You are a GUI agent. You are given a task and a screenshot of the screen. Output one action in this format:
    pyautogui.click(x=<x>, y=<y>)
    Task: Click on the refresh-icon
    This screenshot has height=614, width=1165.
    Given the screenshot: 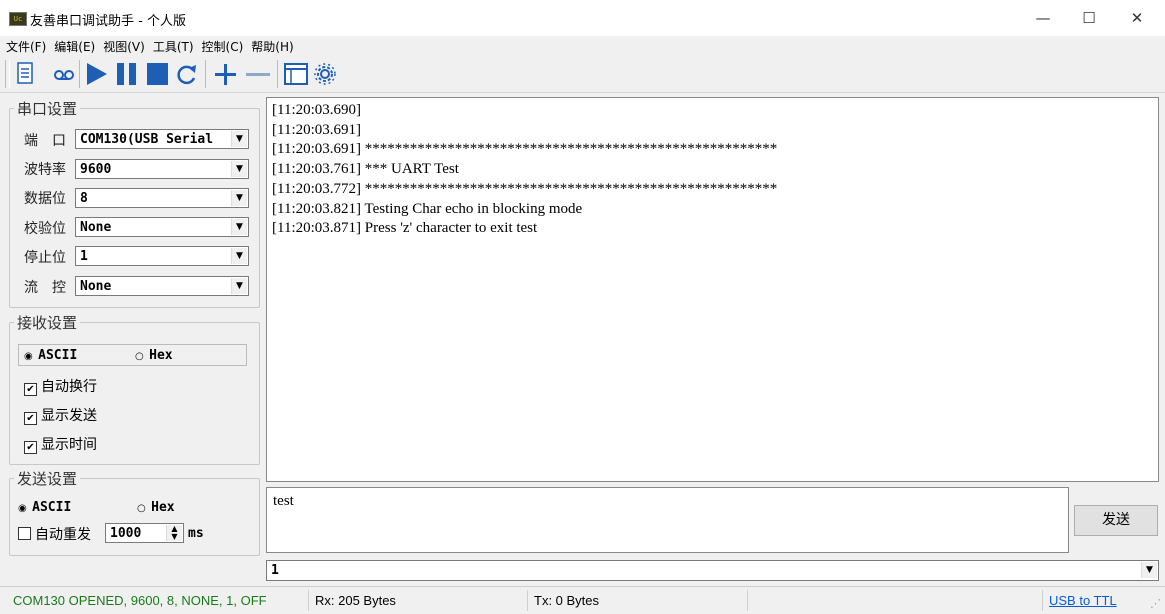 What is the action you would take?
    pyautogui.click(x=187, y=74)
    